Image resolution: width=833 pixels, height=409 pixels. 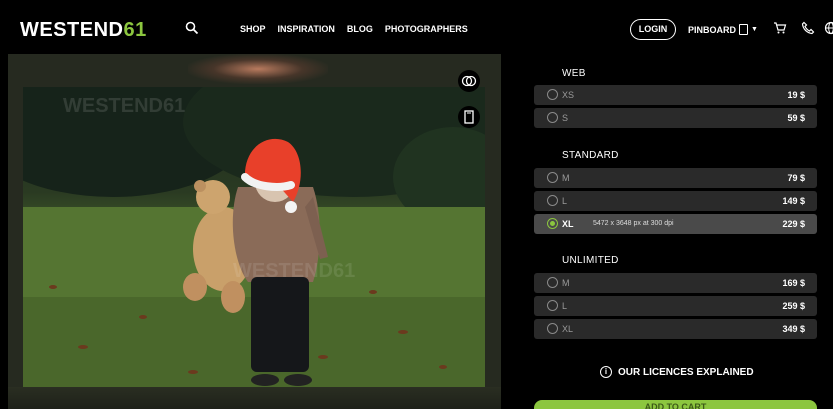 What do you see at coordinates (653, 29) in the screenshot?
I see `login-button: LOGIN` at bounding box center [653, 29].